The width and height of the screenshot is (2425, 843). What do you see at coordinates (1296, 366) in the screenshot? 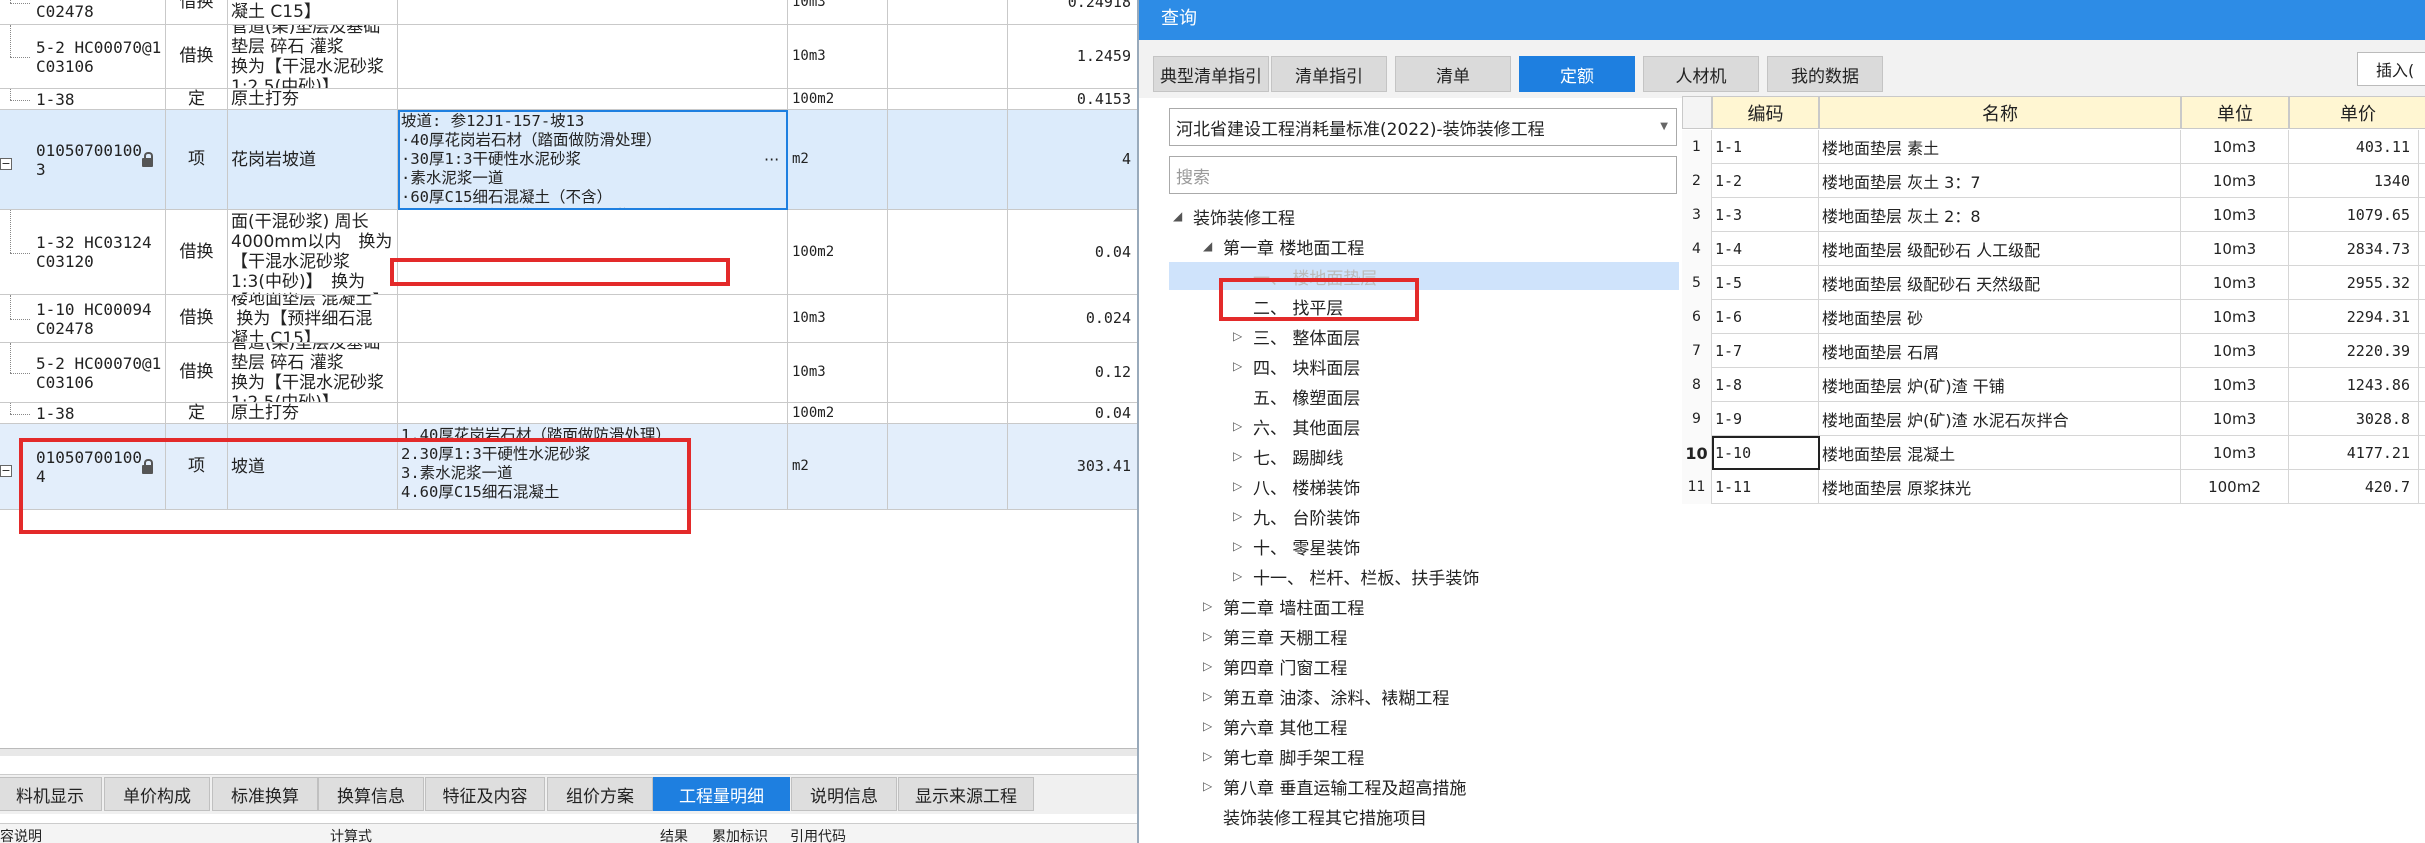
I see `tree-node: ▷ 四、 块料面层` at bounding box center [1296, 366].